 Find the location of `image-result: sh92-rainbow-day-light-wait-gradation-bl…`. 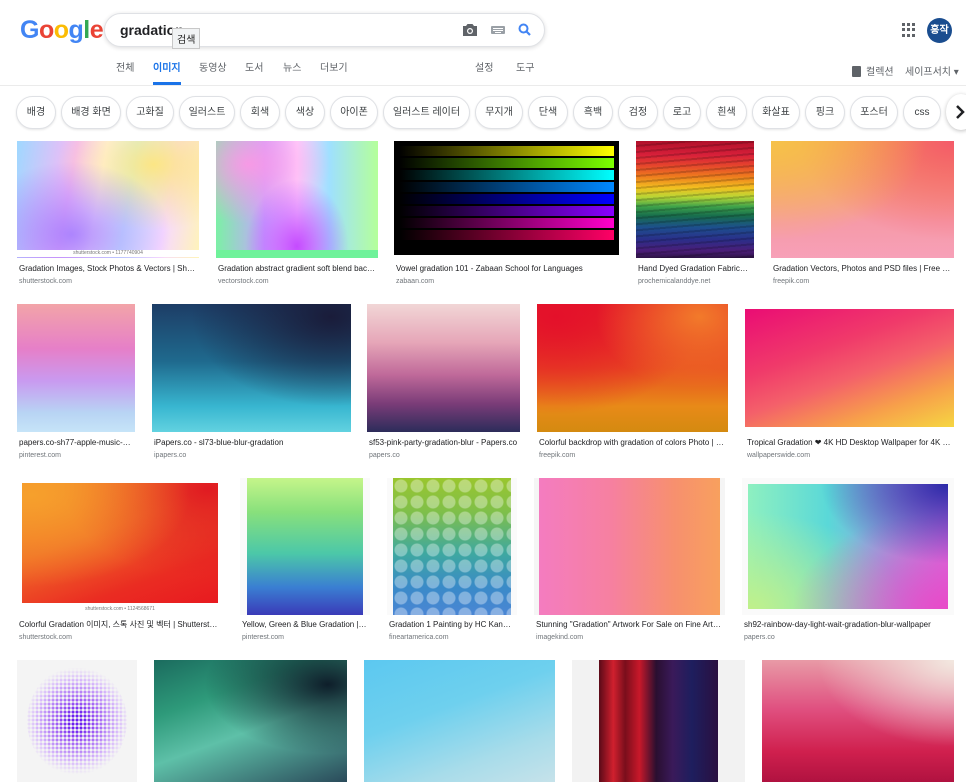

image-result: sh92-rainbow-day-light-wait-gradation-bl… is located at coordinates (848, 560).